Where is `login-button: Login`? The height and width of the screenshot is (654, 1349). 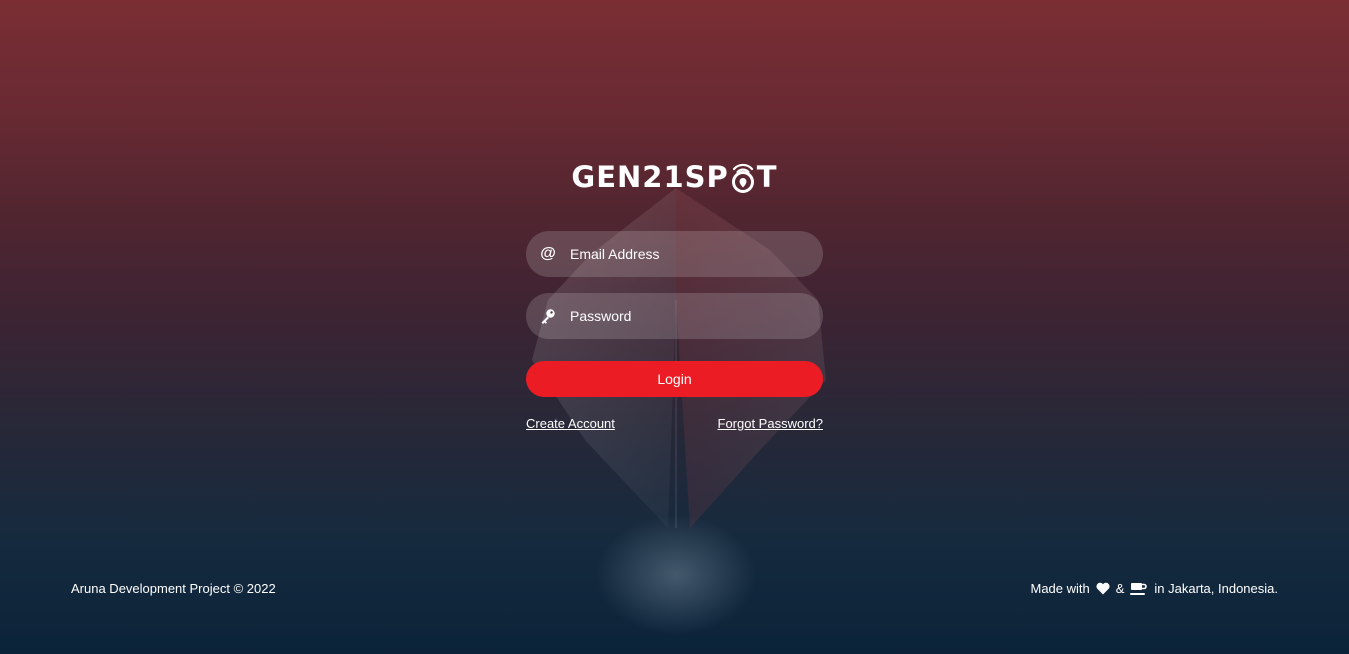 login-button: Login is located at coordinates (674, 379).